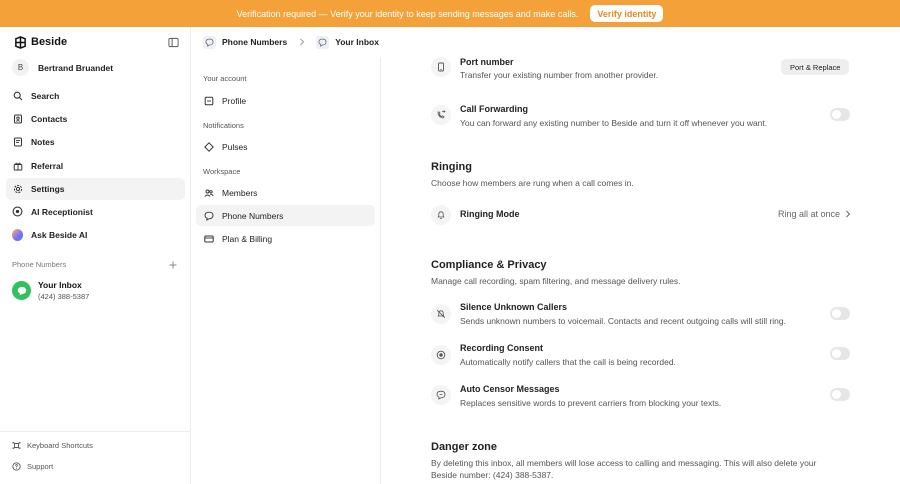 Image resolution: width=900 pixels, height=484 pixels. What do you see at coordinates (441, 115) in the screenshot?
I see `call-forwarding-icon` at bounding box center [441, 115].